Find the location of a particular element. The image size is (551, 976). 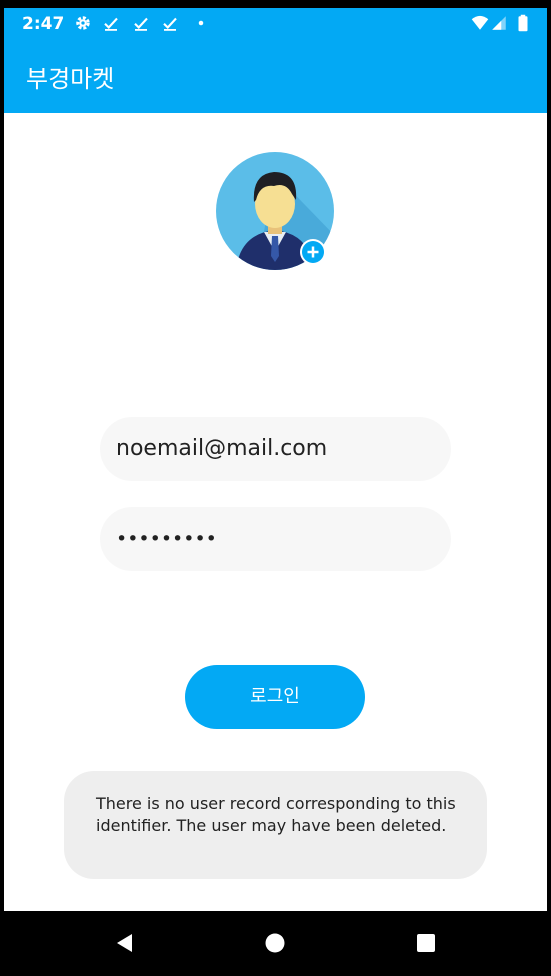

status-bar: 2:47 is located at coordinates (275, 24).